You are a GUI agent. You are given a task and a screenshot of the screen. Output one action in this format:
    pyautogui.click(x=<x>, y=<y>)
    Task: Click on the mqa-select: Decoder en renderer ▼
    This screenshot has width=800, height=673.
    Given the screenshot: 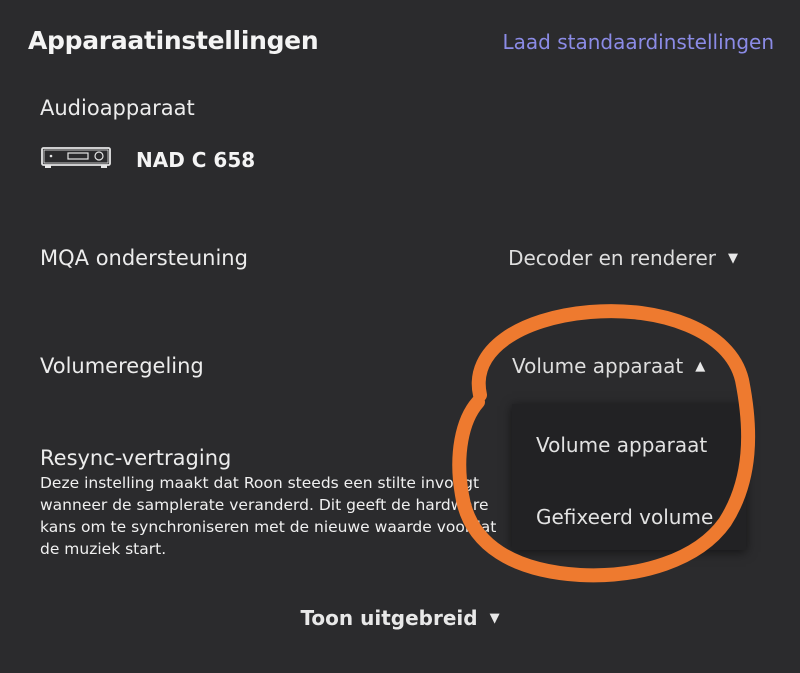 What is the action you would take?
    pyautogui.click(x=623, y=258)
    